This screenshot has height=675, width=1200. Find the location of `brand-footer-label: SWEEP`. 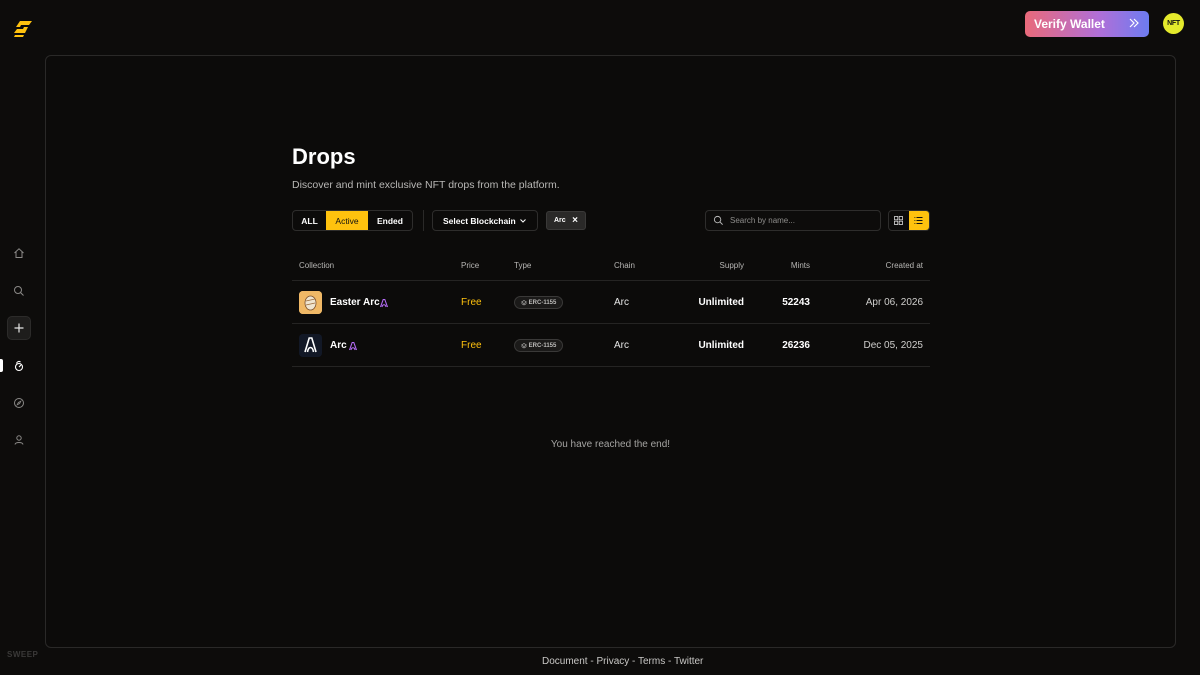

brand-footer-label: SWEEP is located at coordinates (23, 654).